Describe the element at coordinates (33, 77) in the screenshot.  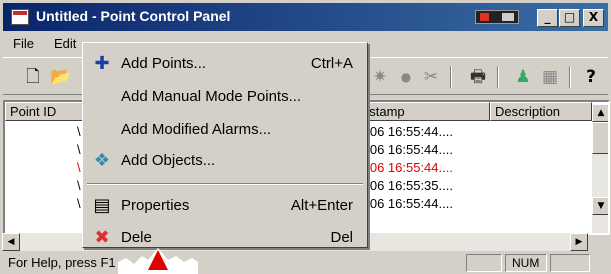
I see `new-document-icon: 🗋` at that location.